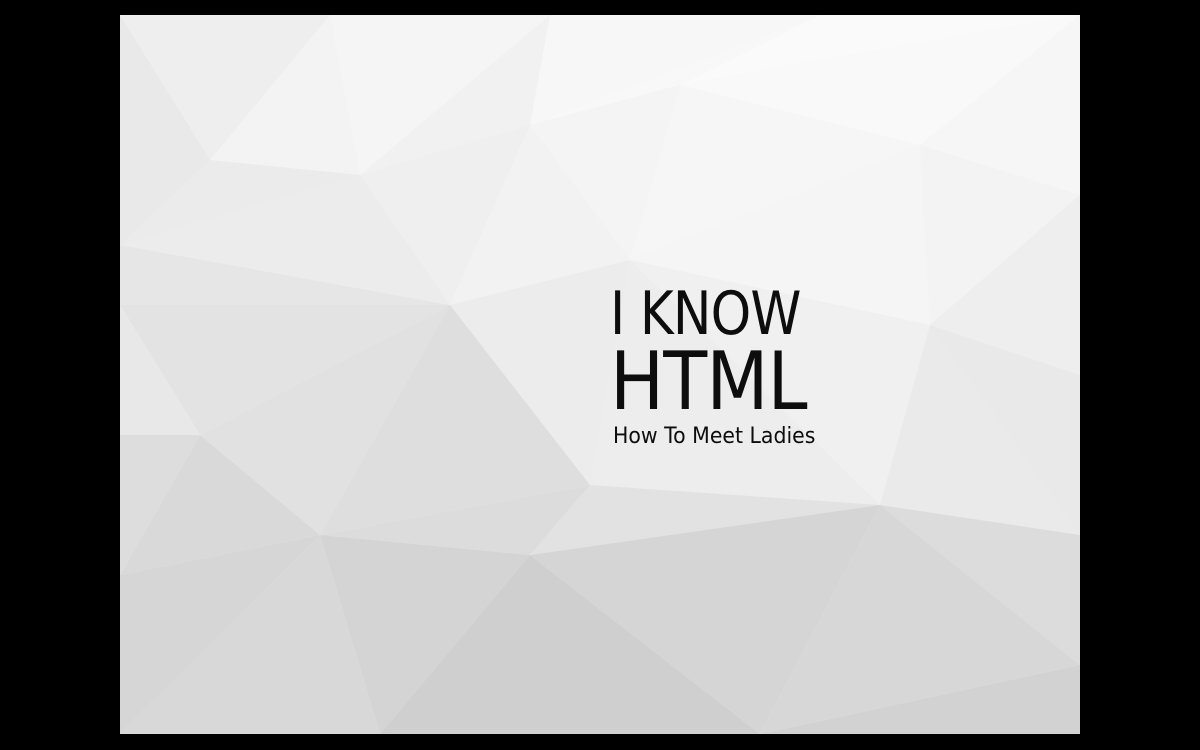  What do you see at coordinates (709, 381) in the screenshot?
I see `title-line-2: HTML` at bounding box center [709, 381].